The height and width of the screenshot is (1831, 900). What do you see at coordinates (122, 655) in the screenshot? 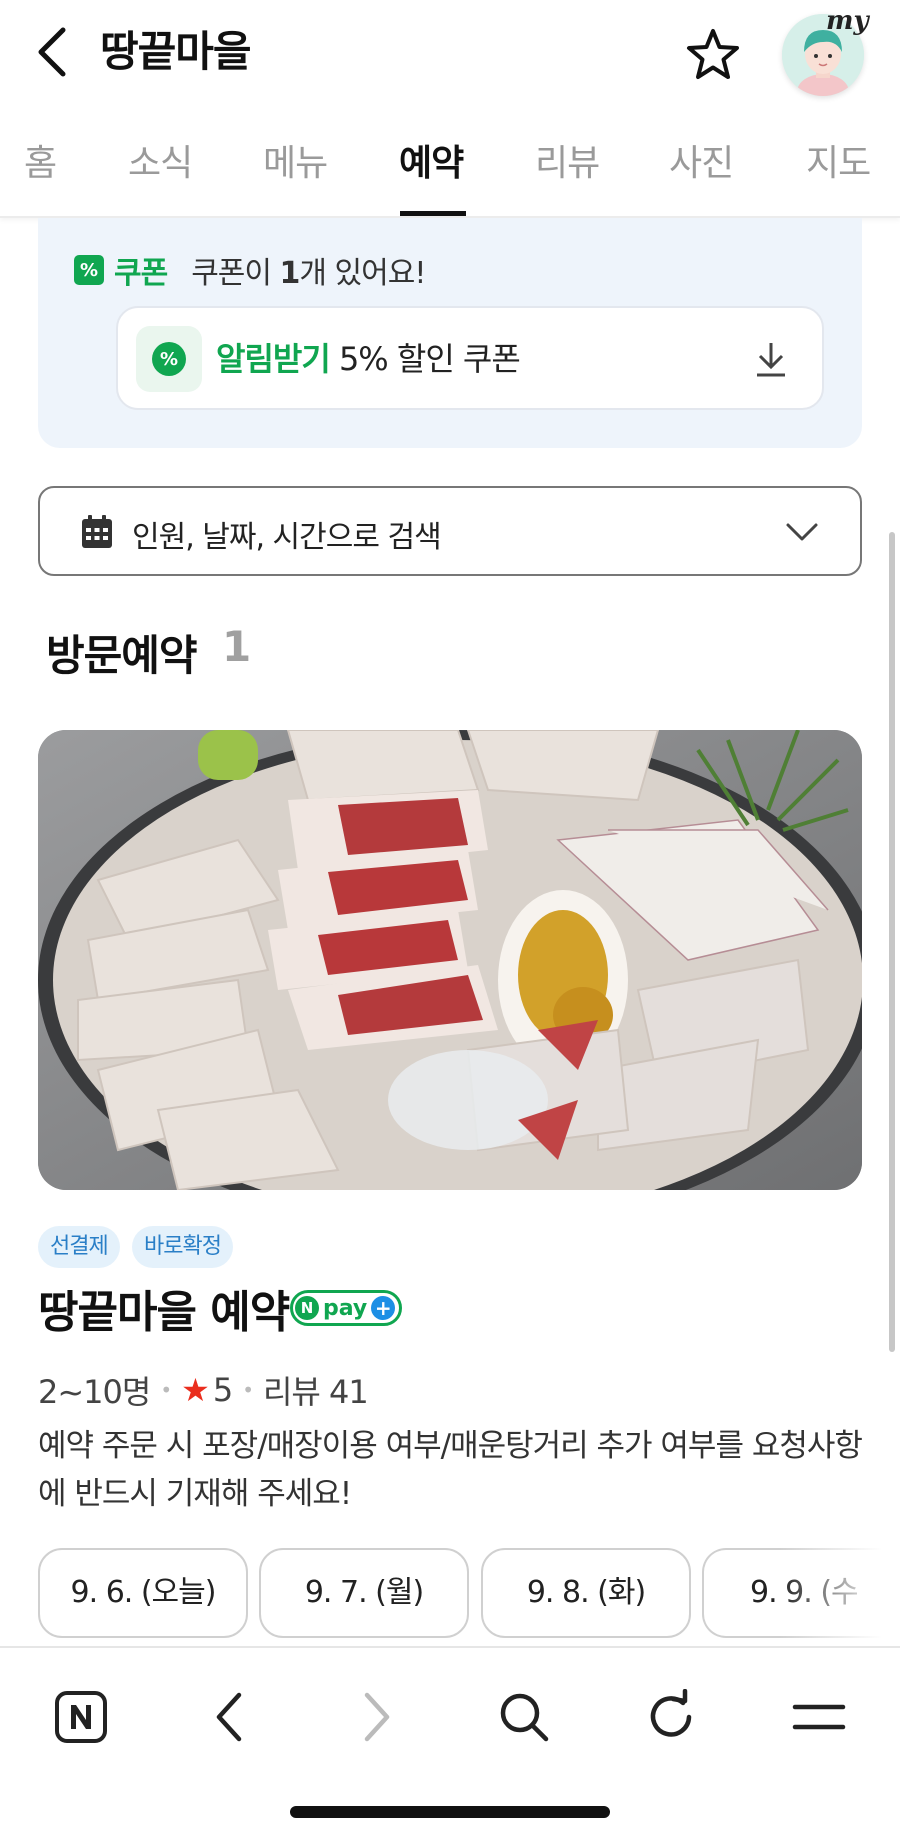
I see `section-title: 방문예약` at bounding box center [122, 655].